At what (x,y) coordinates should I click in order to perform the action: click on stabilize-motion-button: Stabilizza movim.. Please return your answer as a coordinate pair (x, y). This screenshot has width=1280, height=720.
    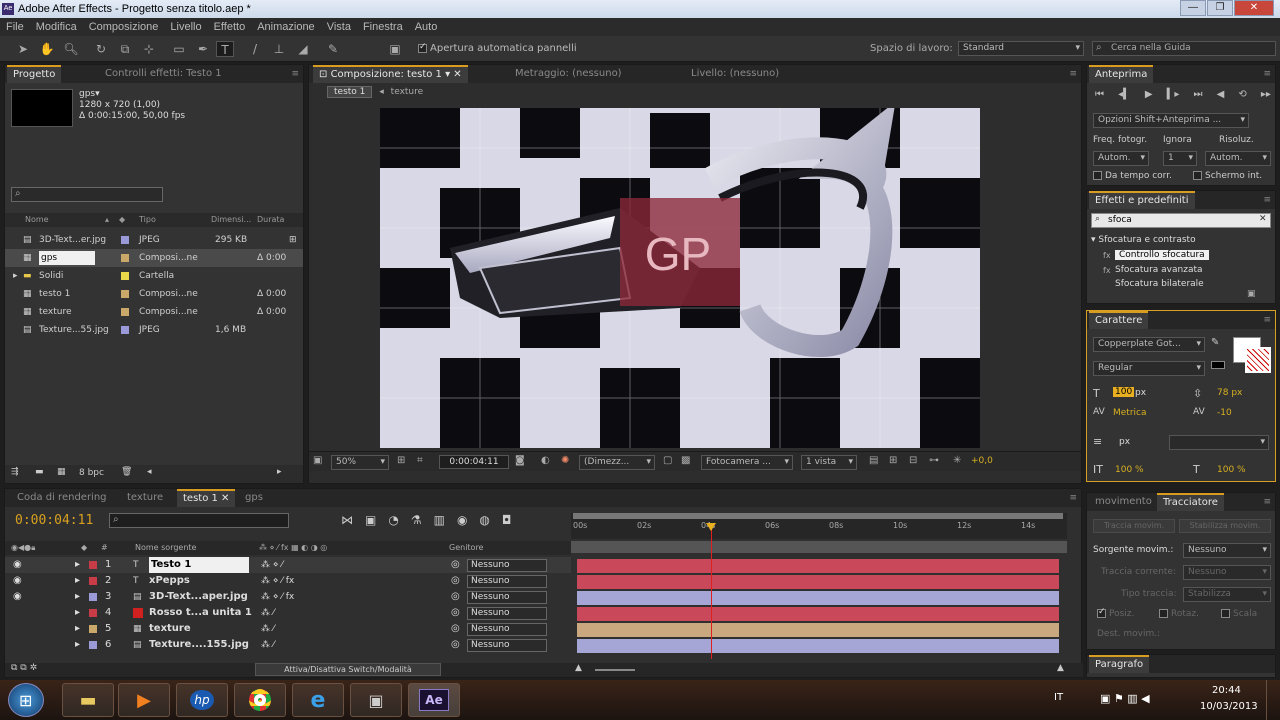
    Looking at the image, I should click on (1225, 526).